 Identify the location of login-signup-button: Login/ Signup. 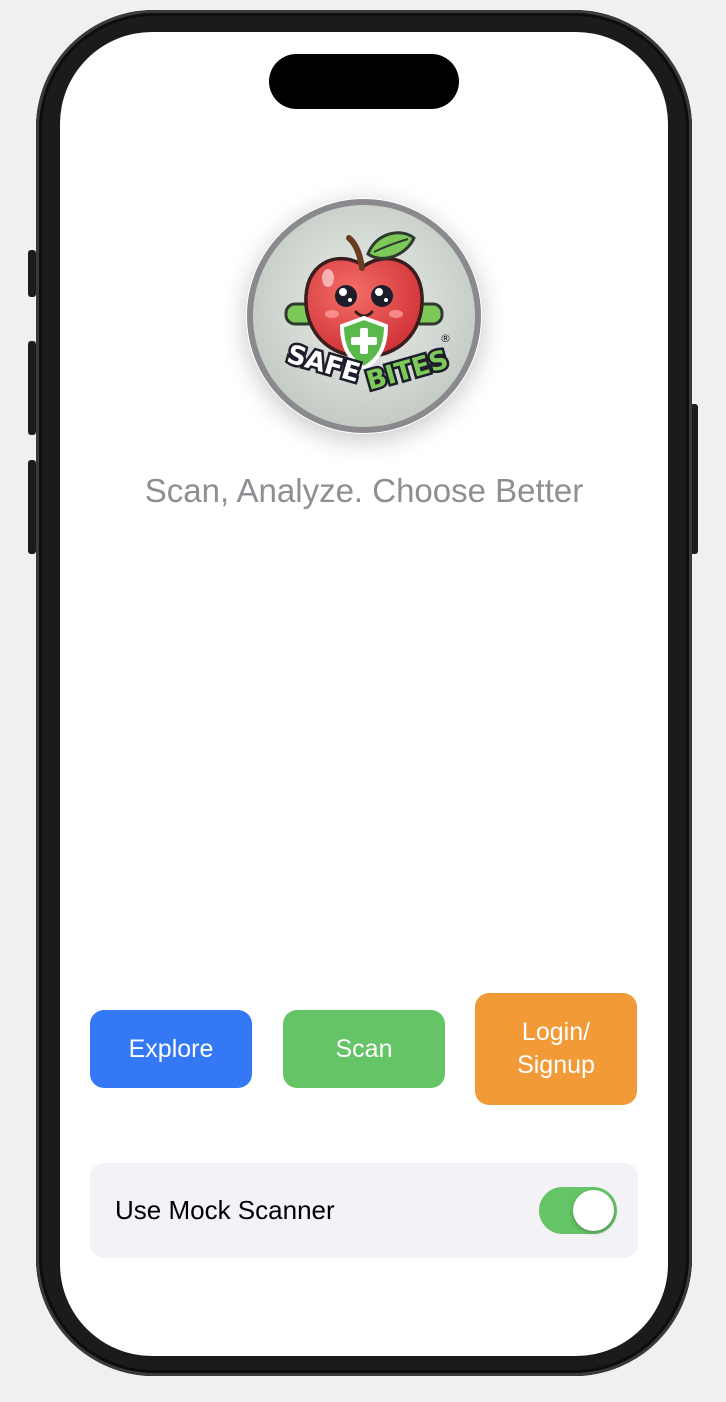
(556, 1049).